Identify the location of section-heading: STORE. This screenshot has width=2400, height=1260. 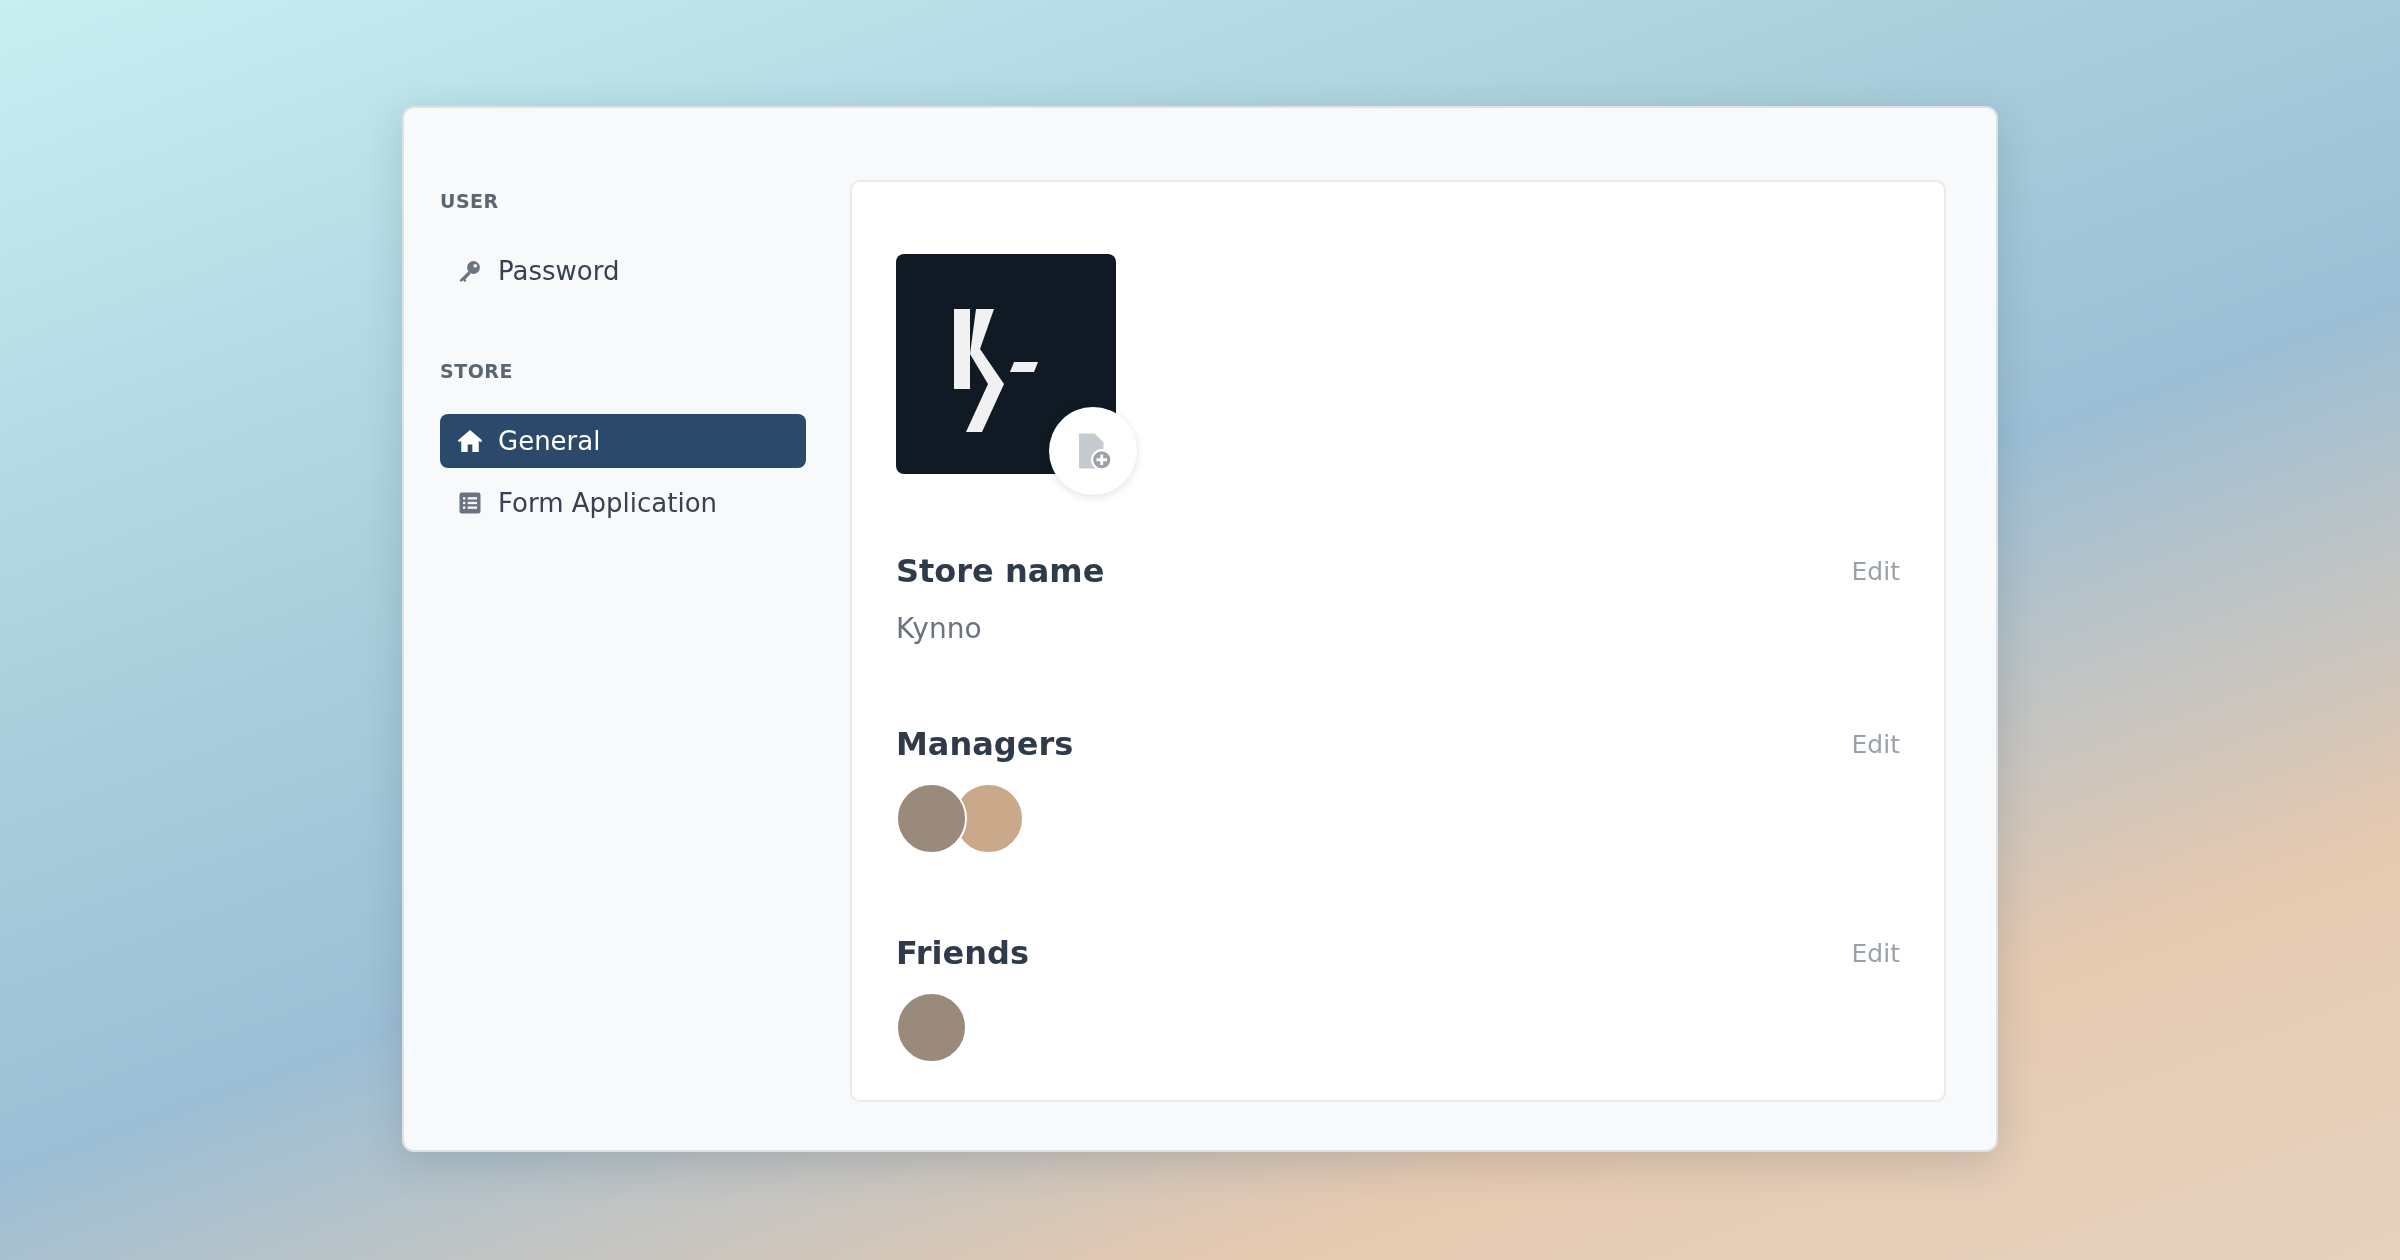
(477, 371).